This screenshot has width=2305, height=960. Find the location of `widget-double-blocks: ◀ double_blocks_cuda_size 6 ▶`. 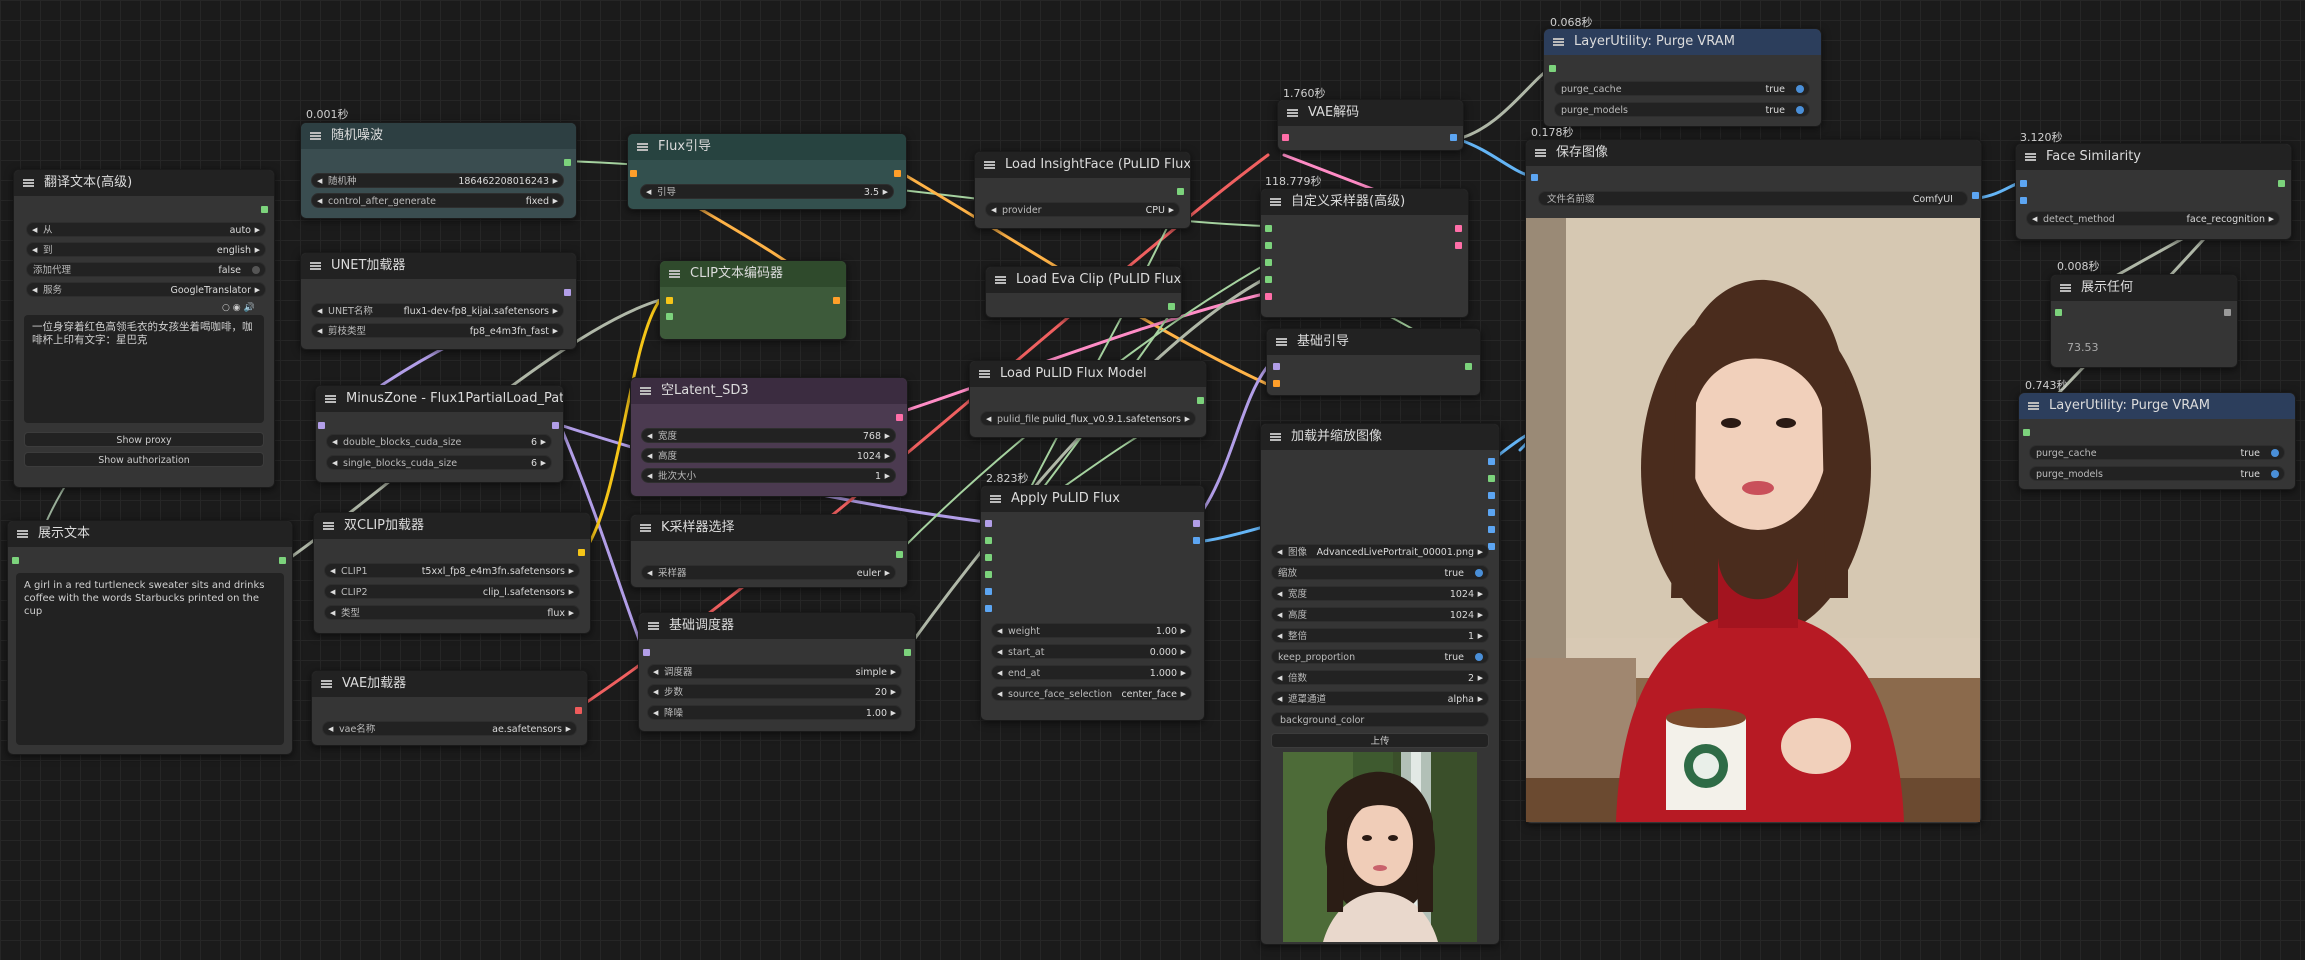

widget-double-blocks: ◀ double_blocks_cuda_size 6 ▶ is located at coordinates (439, 441).